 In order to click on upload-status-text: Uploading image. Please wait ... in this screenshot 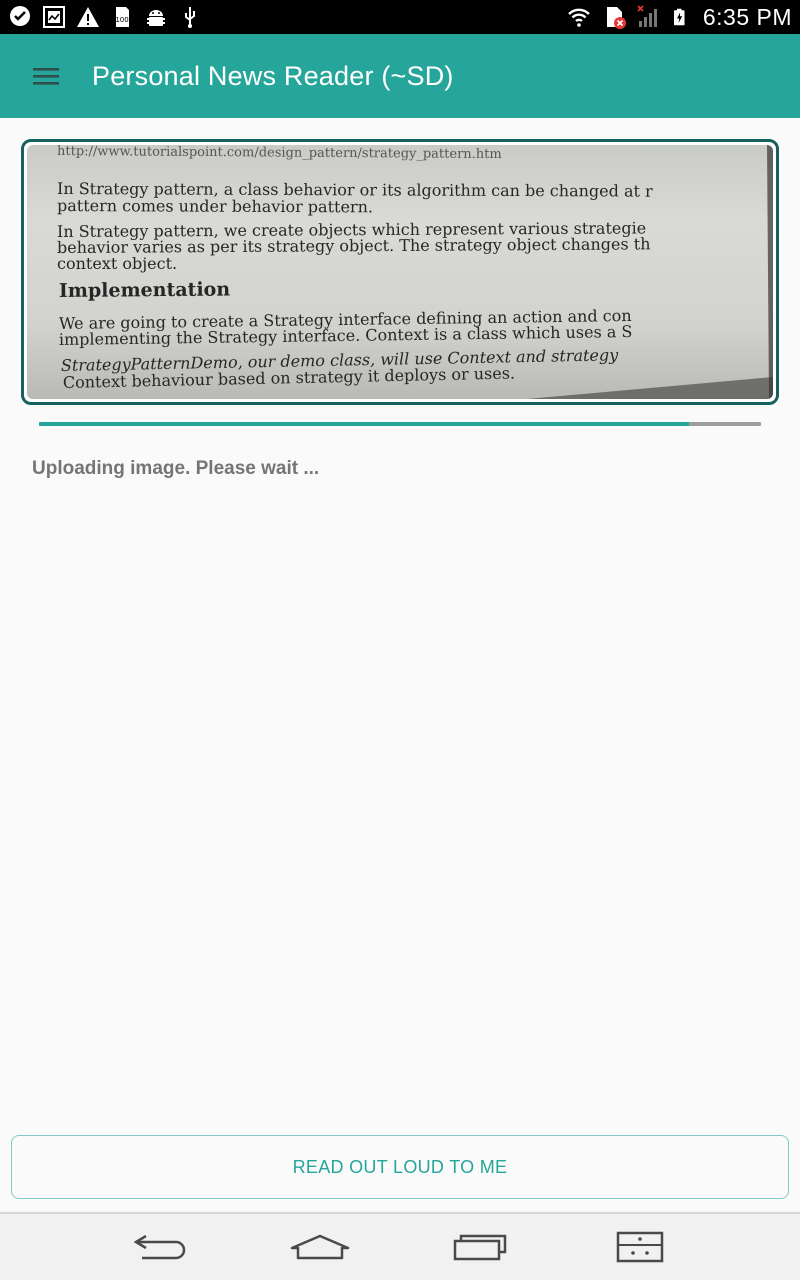, I will do `click(176, 468)`.